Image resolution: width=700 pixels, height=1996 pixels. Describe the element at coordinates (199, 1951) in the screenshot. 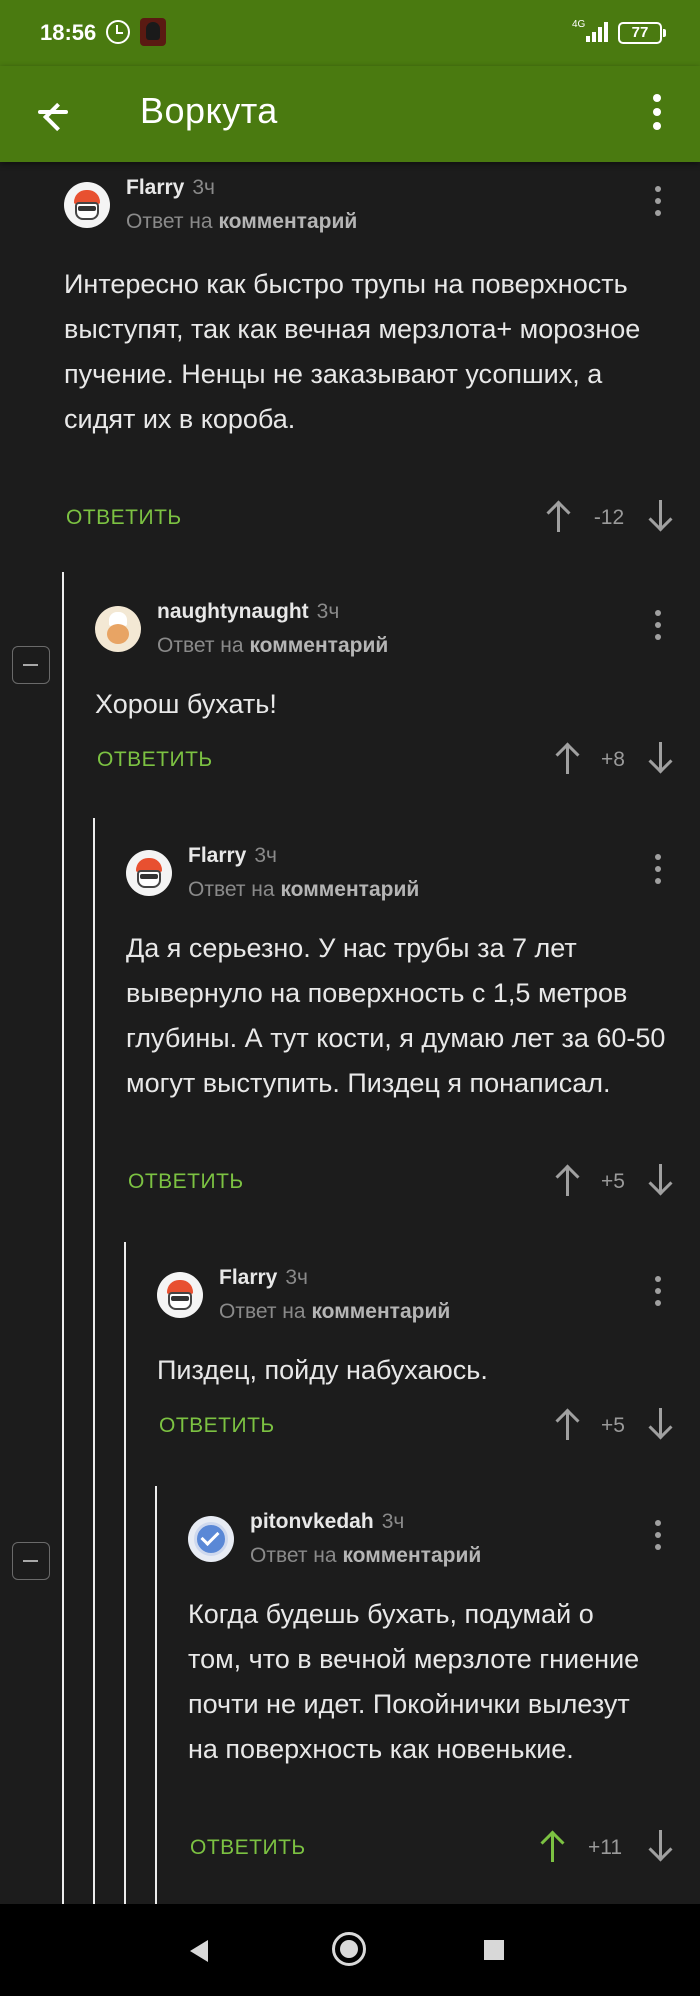

I see `nav-back-icon` at that location.